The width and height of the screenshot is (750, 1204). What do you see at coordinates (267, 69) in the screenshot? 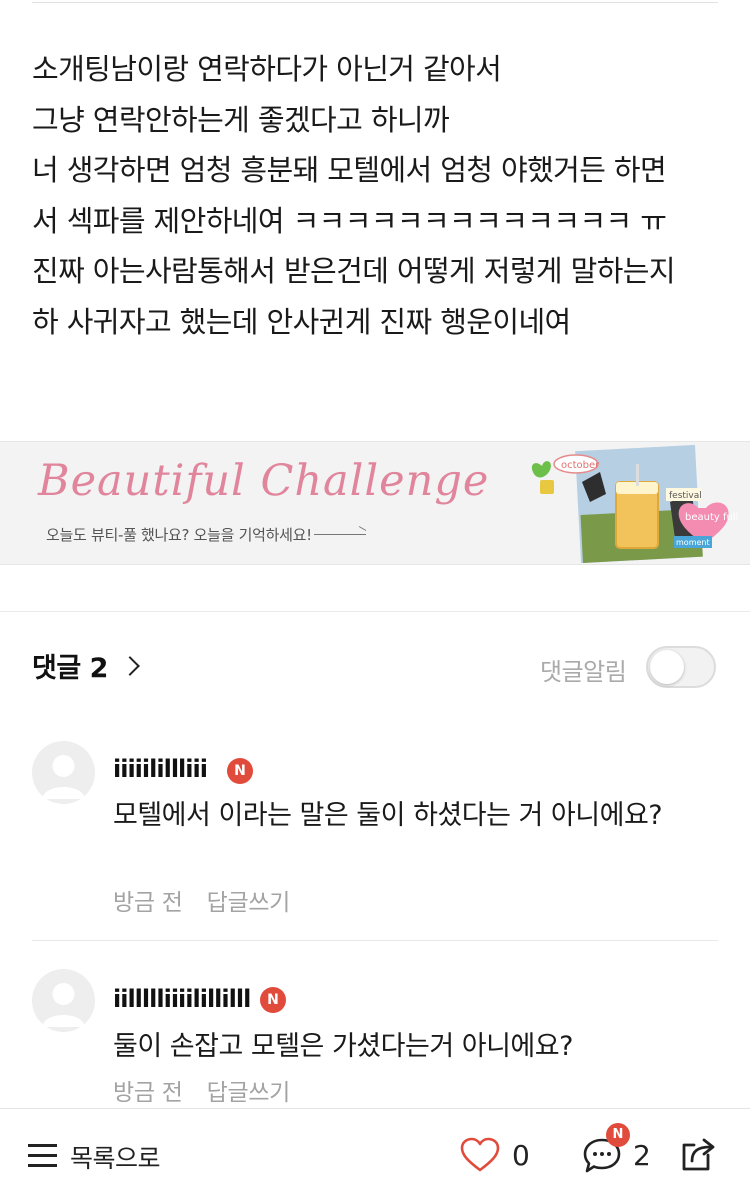
I see `post-line: 소개팅남이랑 연락하다가 아닌거 같아서` at bounding box center [267, 69].